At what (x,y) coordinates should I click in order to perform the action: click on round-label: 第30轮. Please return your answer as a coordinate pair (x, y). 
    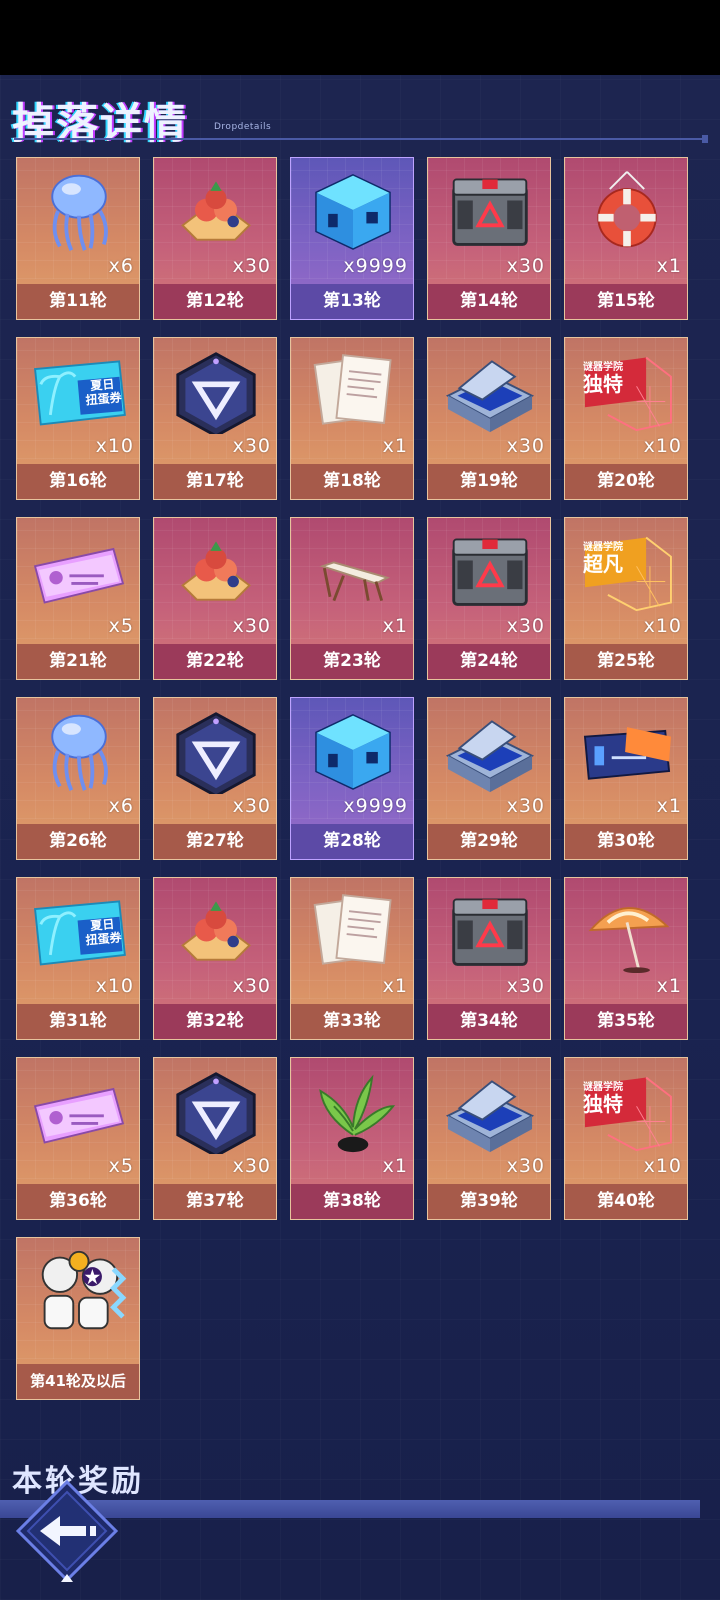
    Looking at the image, I should click on (626, 841).